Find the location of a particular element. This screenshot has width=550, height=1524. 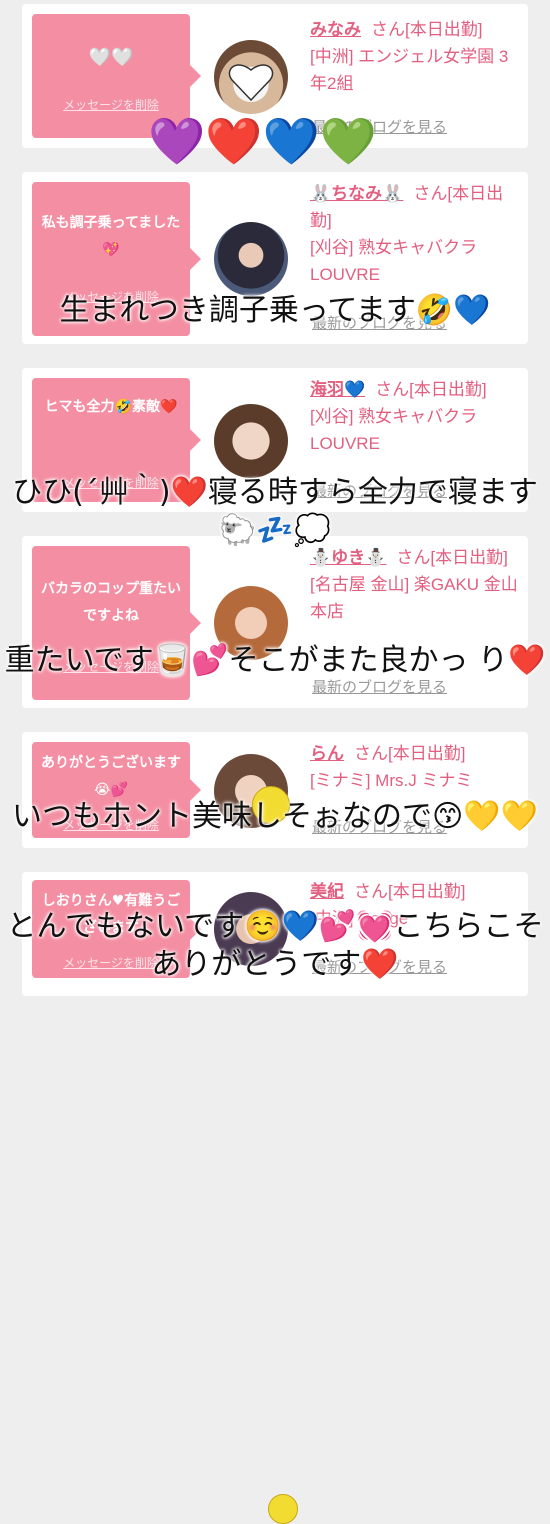

overlay-sticker-text: とんでもないです☺️💙💕💓こちらこそありがとうです❤️ is located at coordinates (275, 945).